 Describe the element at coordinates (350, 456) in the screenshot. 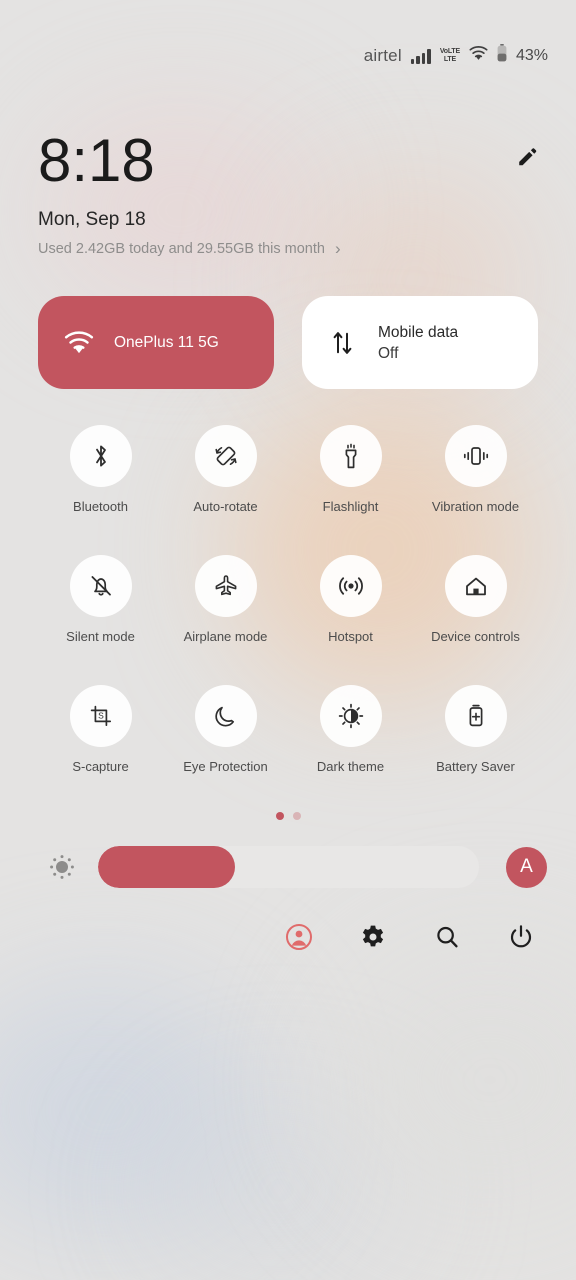

I see `flashlight-icon` at that location.